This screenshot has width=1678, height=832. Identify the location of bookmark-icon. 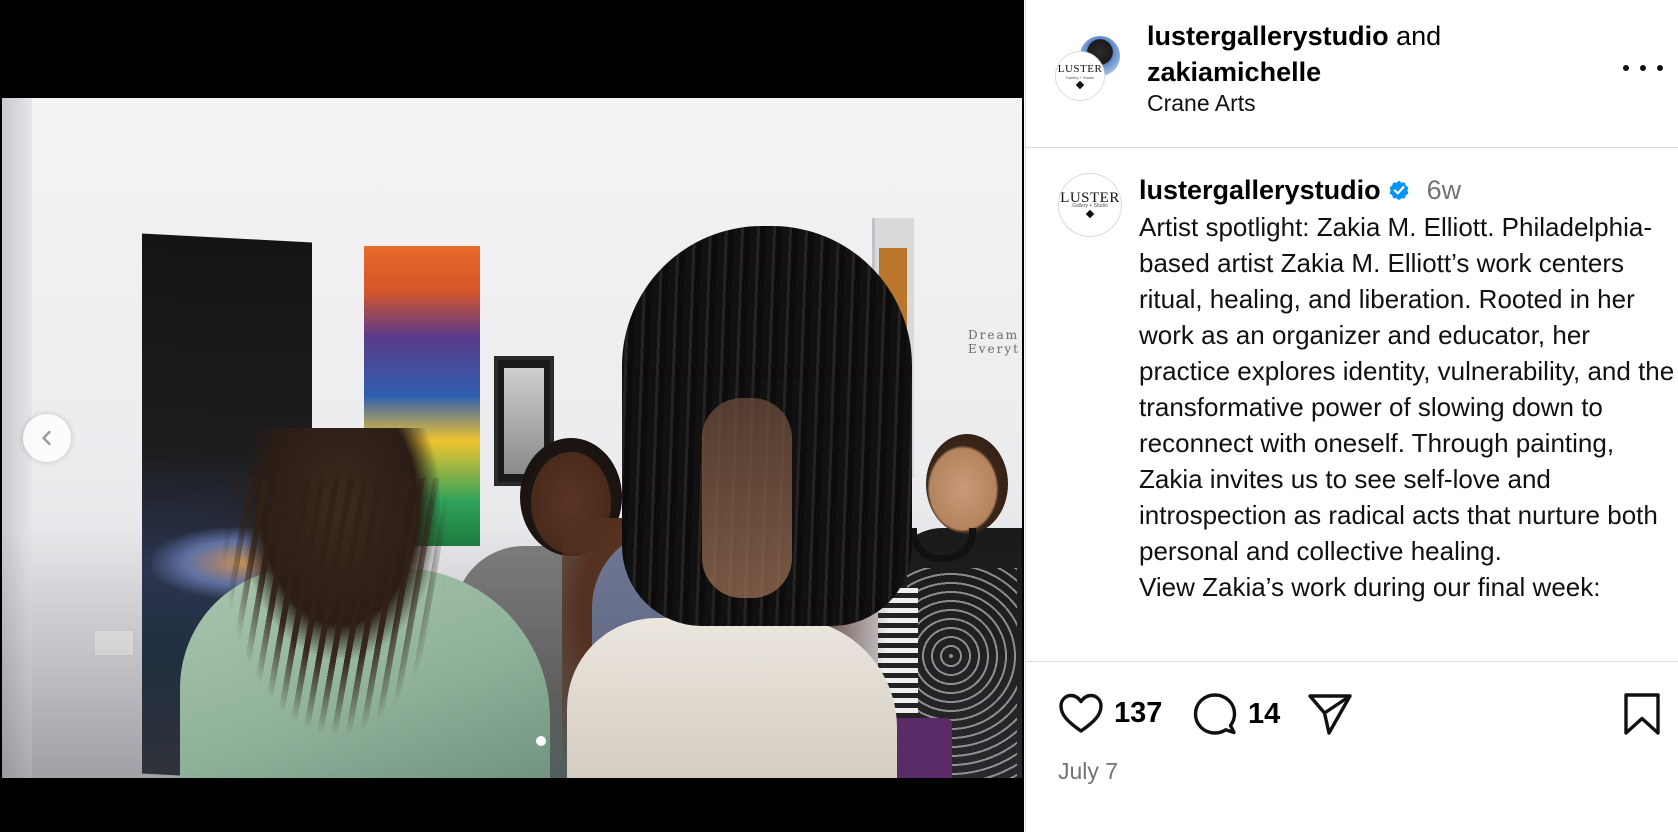
(1642, 714).